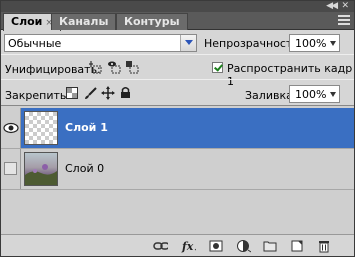  I want to click on tab-label: Контуры, so click(152, 21).